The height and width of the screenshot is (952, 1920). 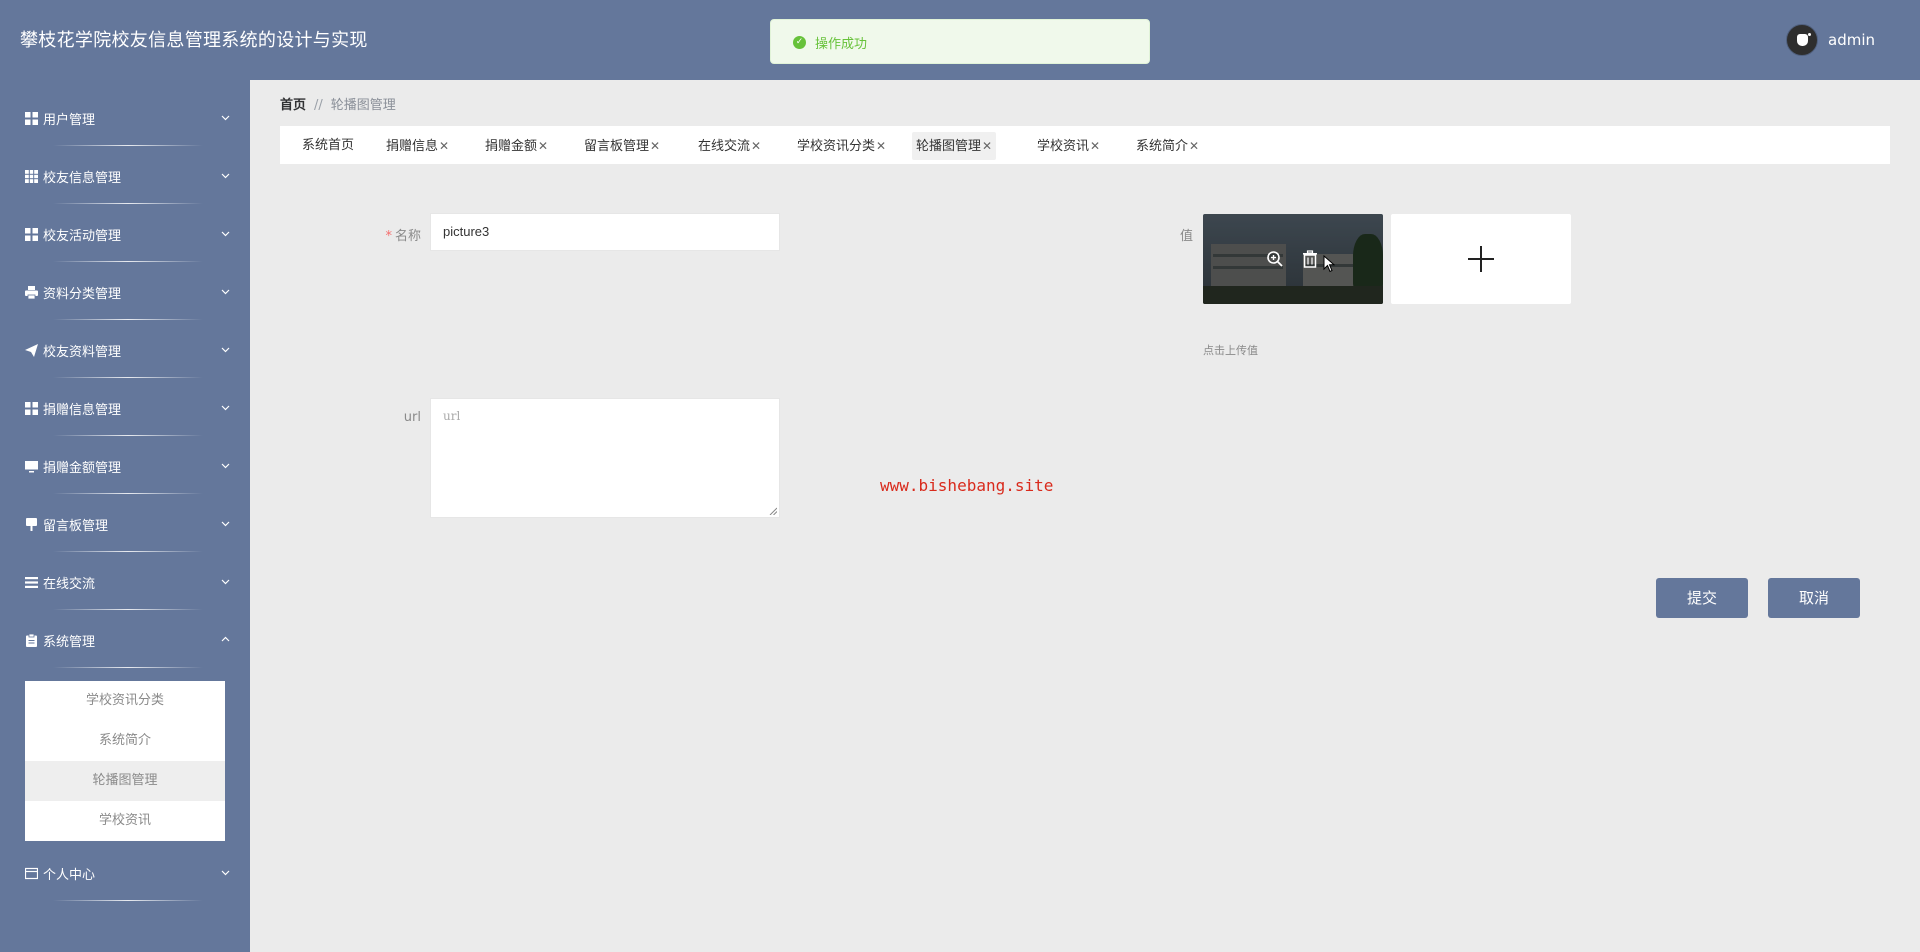 I want to click on tab-label: 系统首页, so click(x=328, y=145).